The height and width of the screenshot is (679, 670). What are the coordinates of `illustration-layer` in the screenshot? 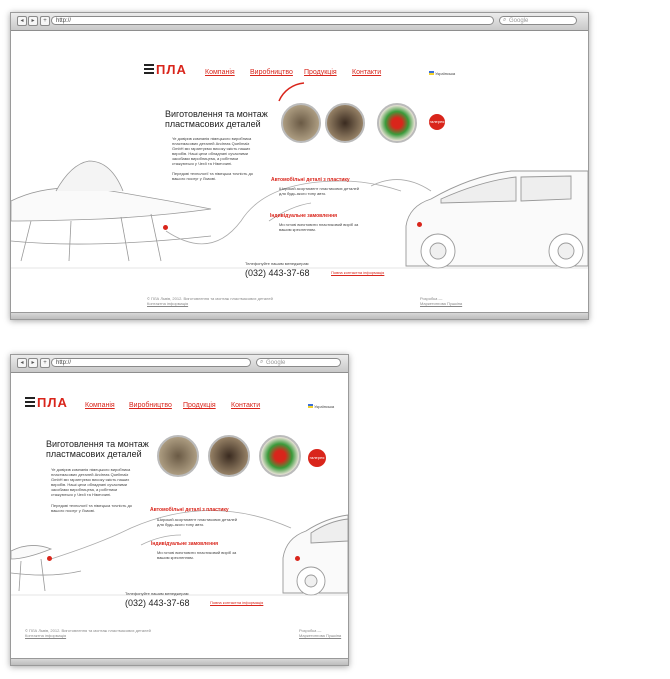 It's located at (179, 520).